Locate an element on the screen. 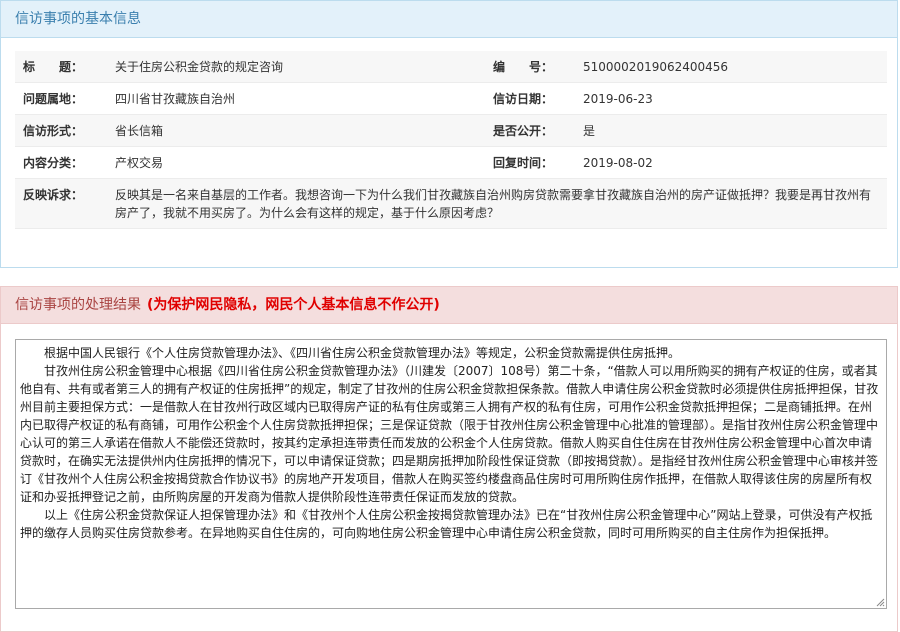  value-reply-time: 2019-08-02 is located at coordinates (618, 163).